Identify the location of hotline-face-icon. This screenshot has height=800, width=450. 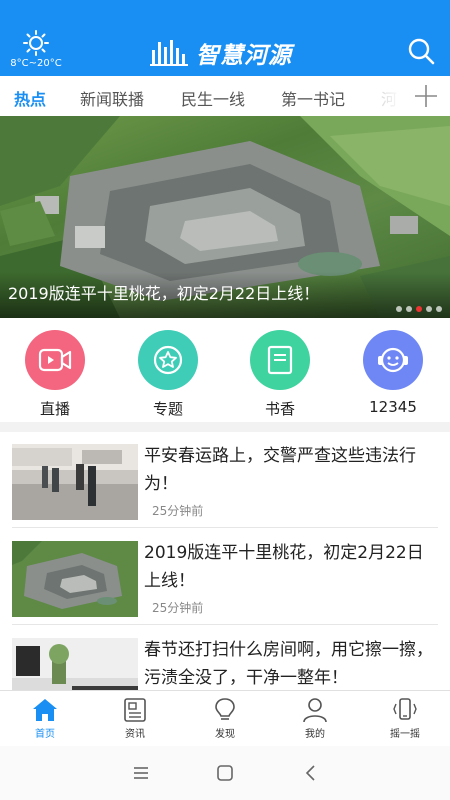
(393, 360).